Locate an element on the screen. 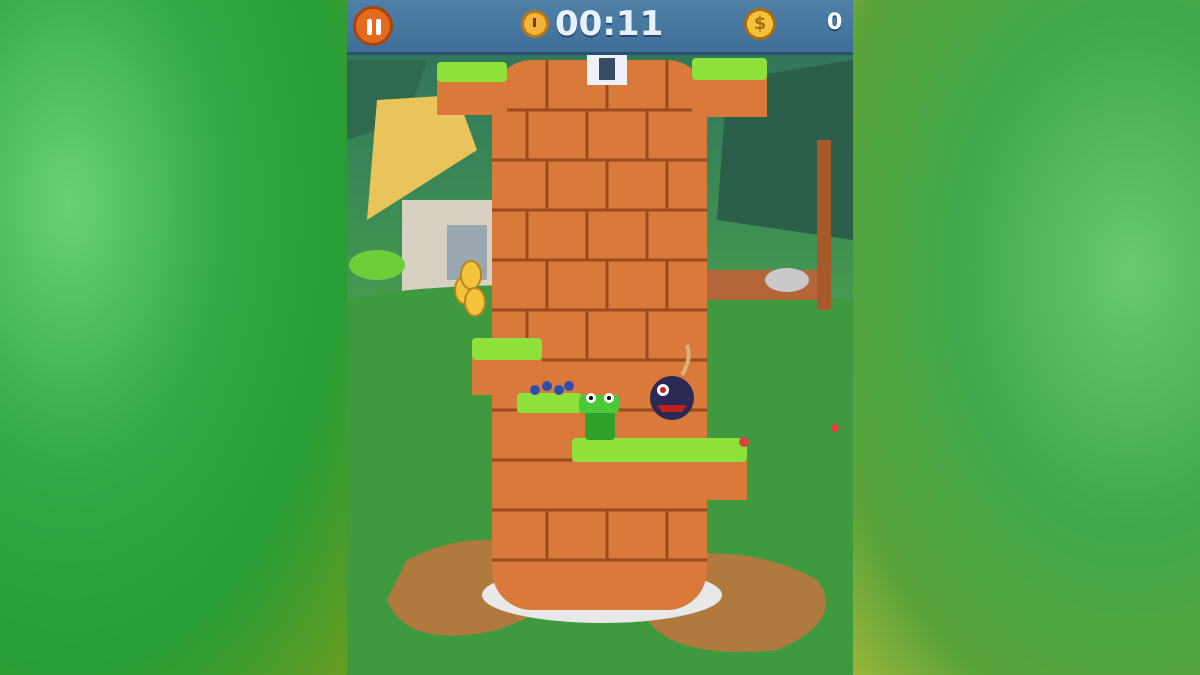  tower-window-pane is located at coordinates (607, 69).